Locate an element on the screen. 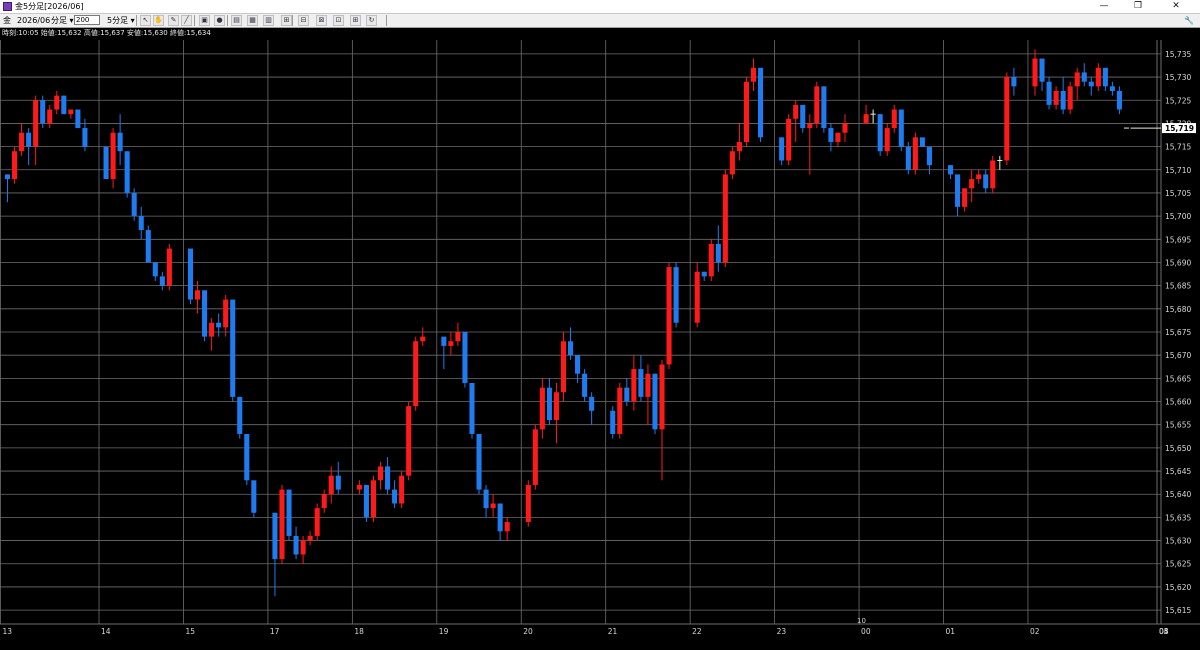 Image resolution: width=1200 pixels, height=650 pixels. close-button: ✕ is located at coordinates (1176, 6).